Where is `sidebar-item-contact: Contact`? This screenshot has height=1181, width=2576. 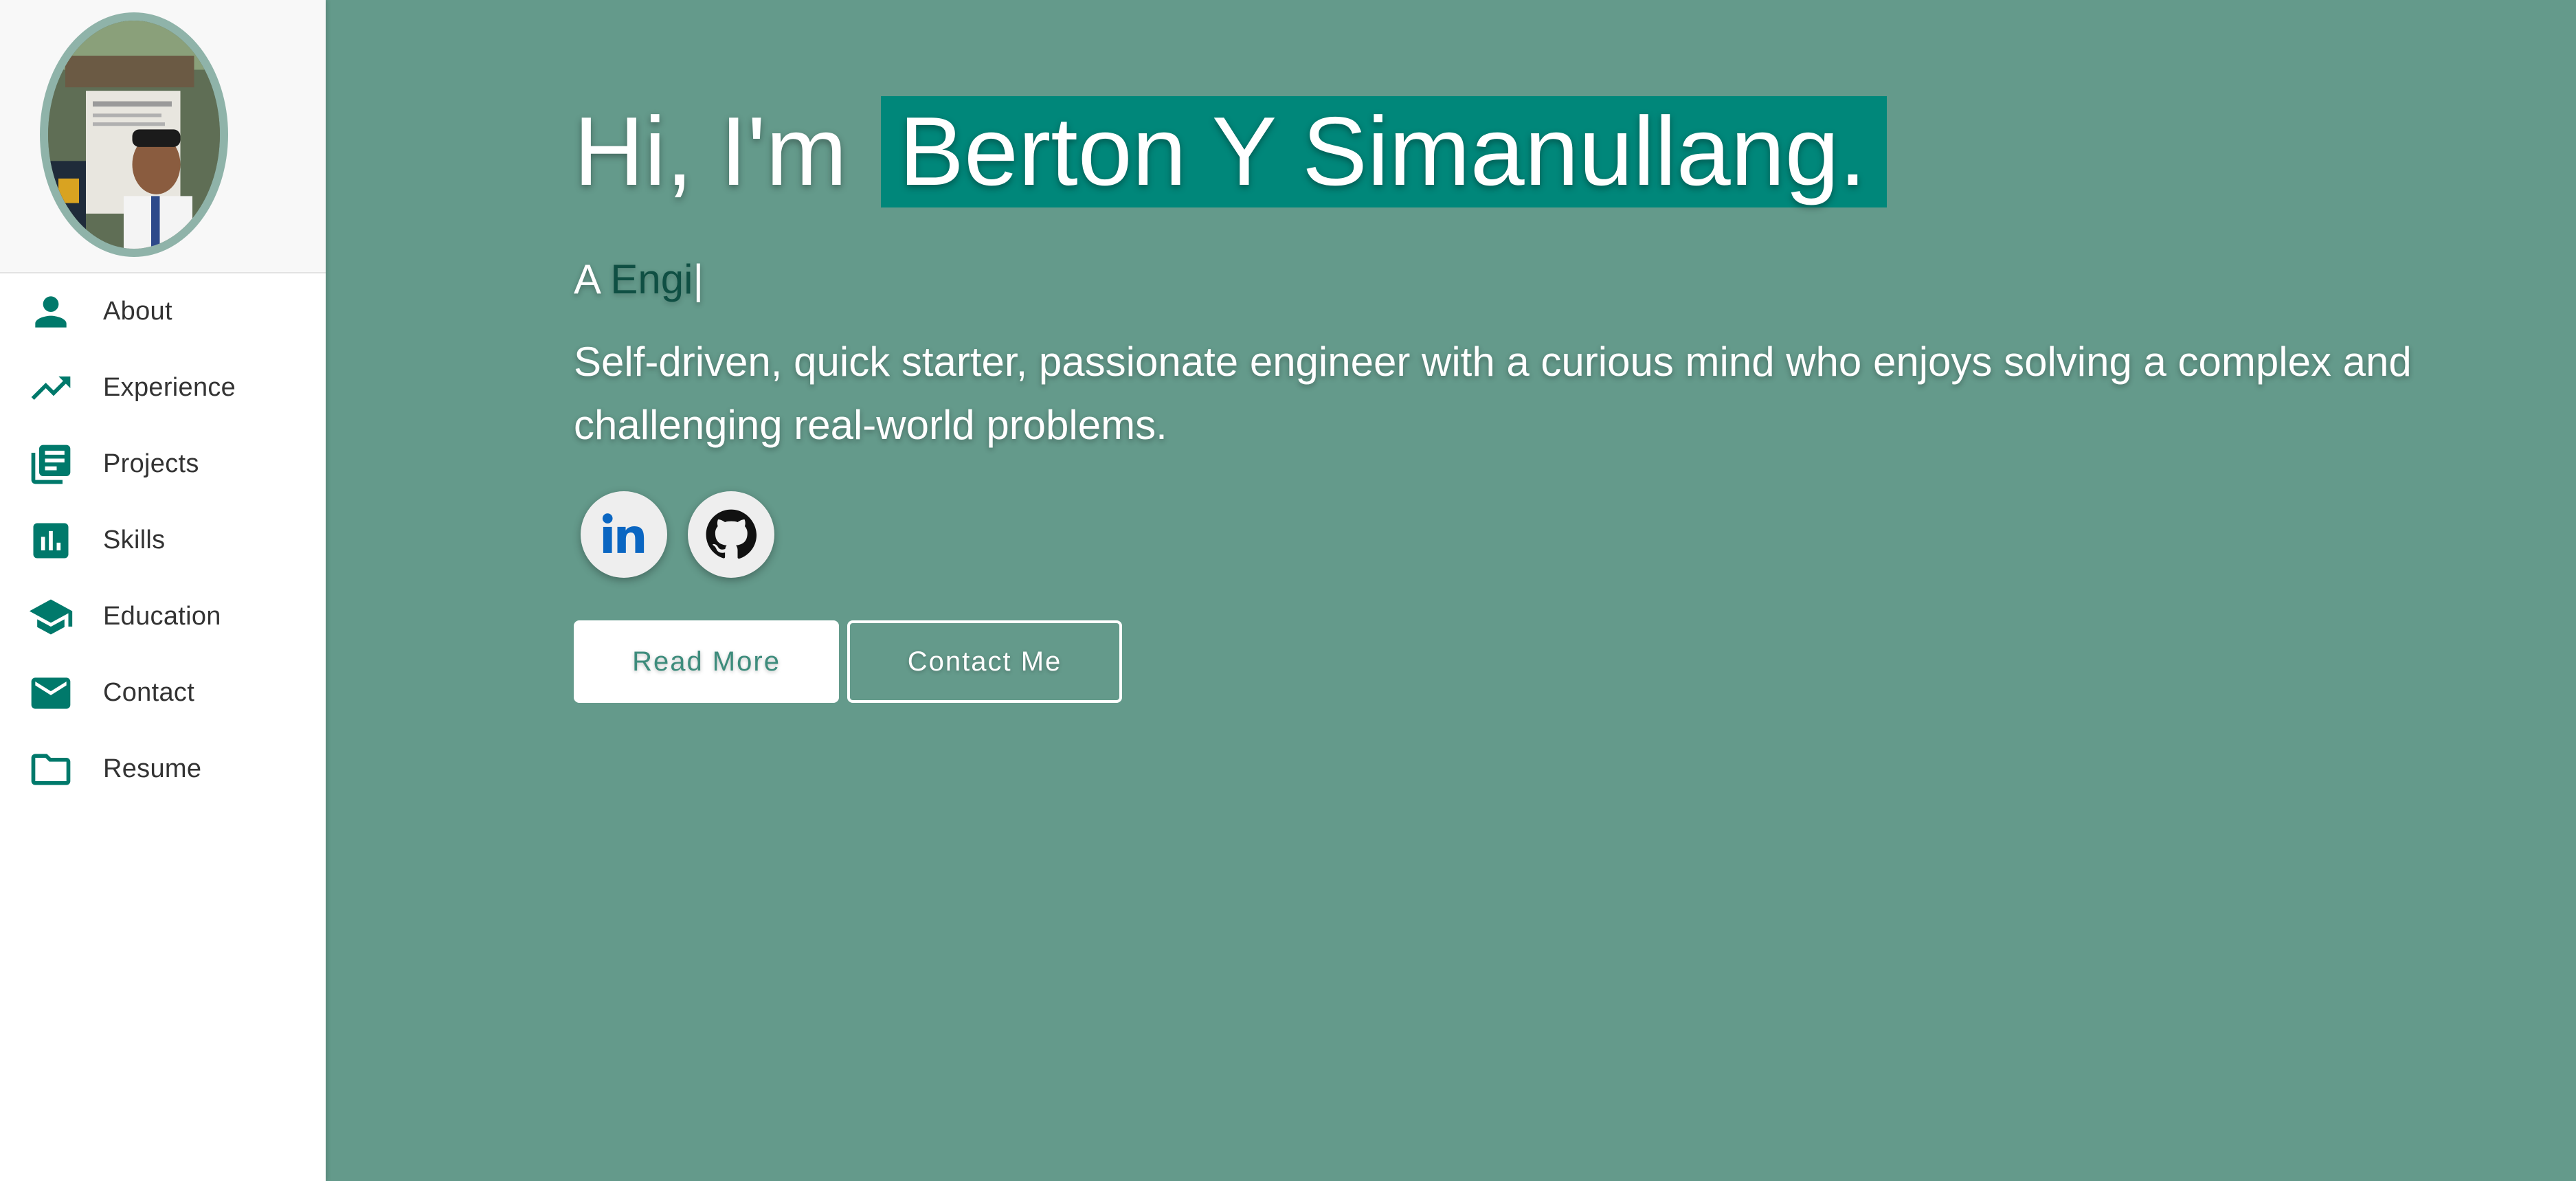
sidebar-item-contact: Contact is located at coordinates (163, 693).